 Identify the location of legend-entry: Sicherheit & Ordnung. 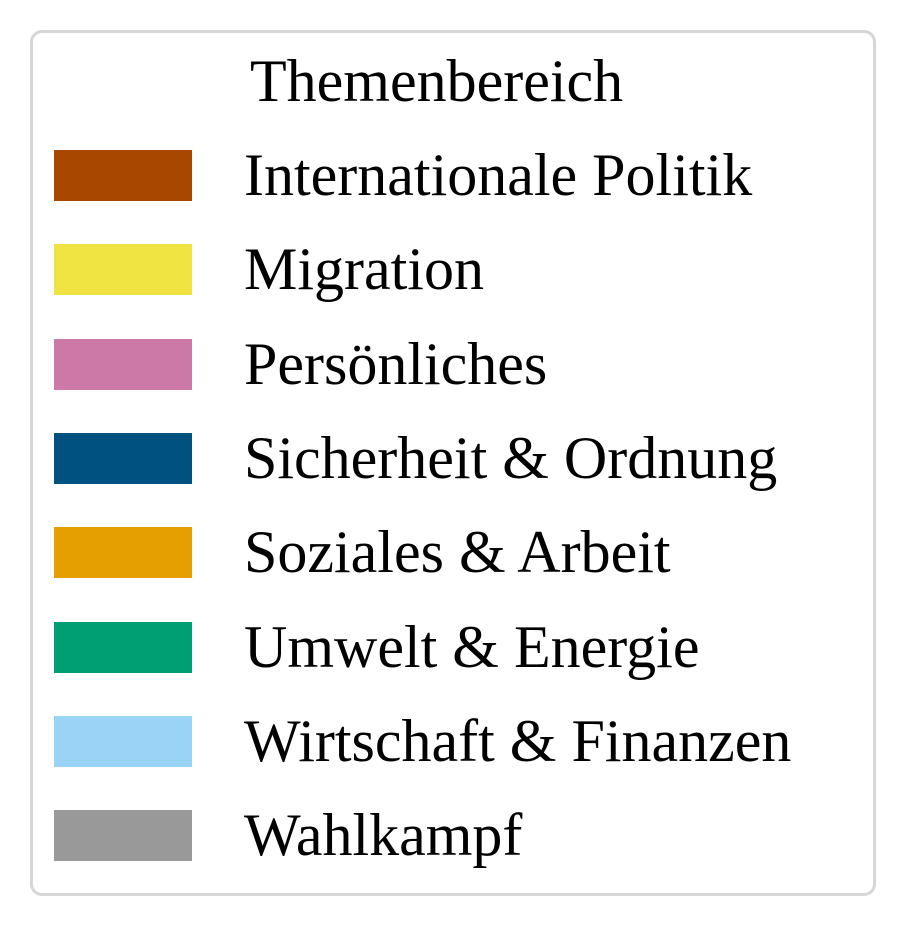
(464, 458).